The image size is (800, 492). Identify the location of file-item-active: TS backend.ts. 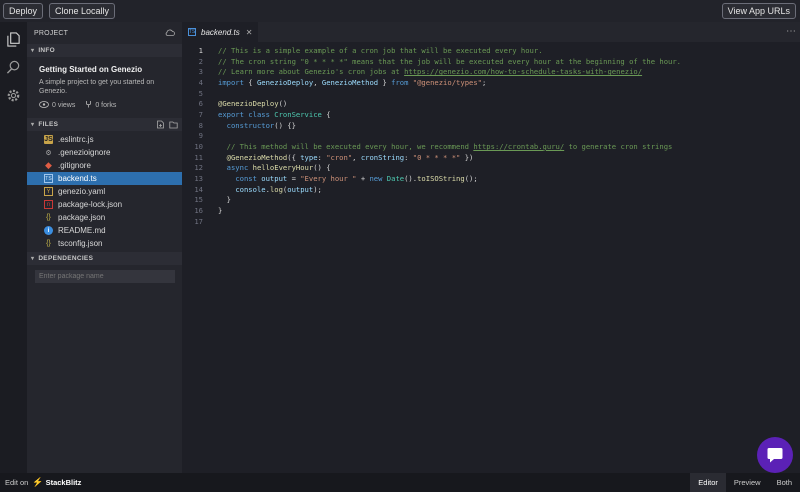
(104, 178).